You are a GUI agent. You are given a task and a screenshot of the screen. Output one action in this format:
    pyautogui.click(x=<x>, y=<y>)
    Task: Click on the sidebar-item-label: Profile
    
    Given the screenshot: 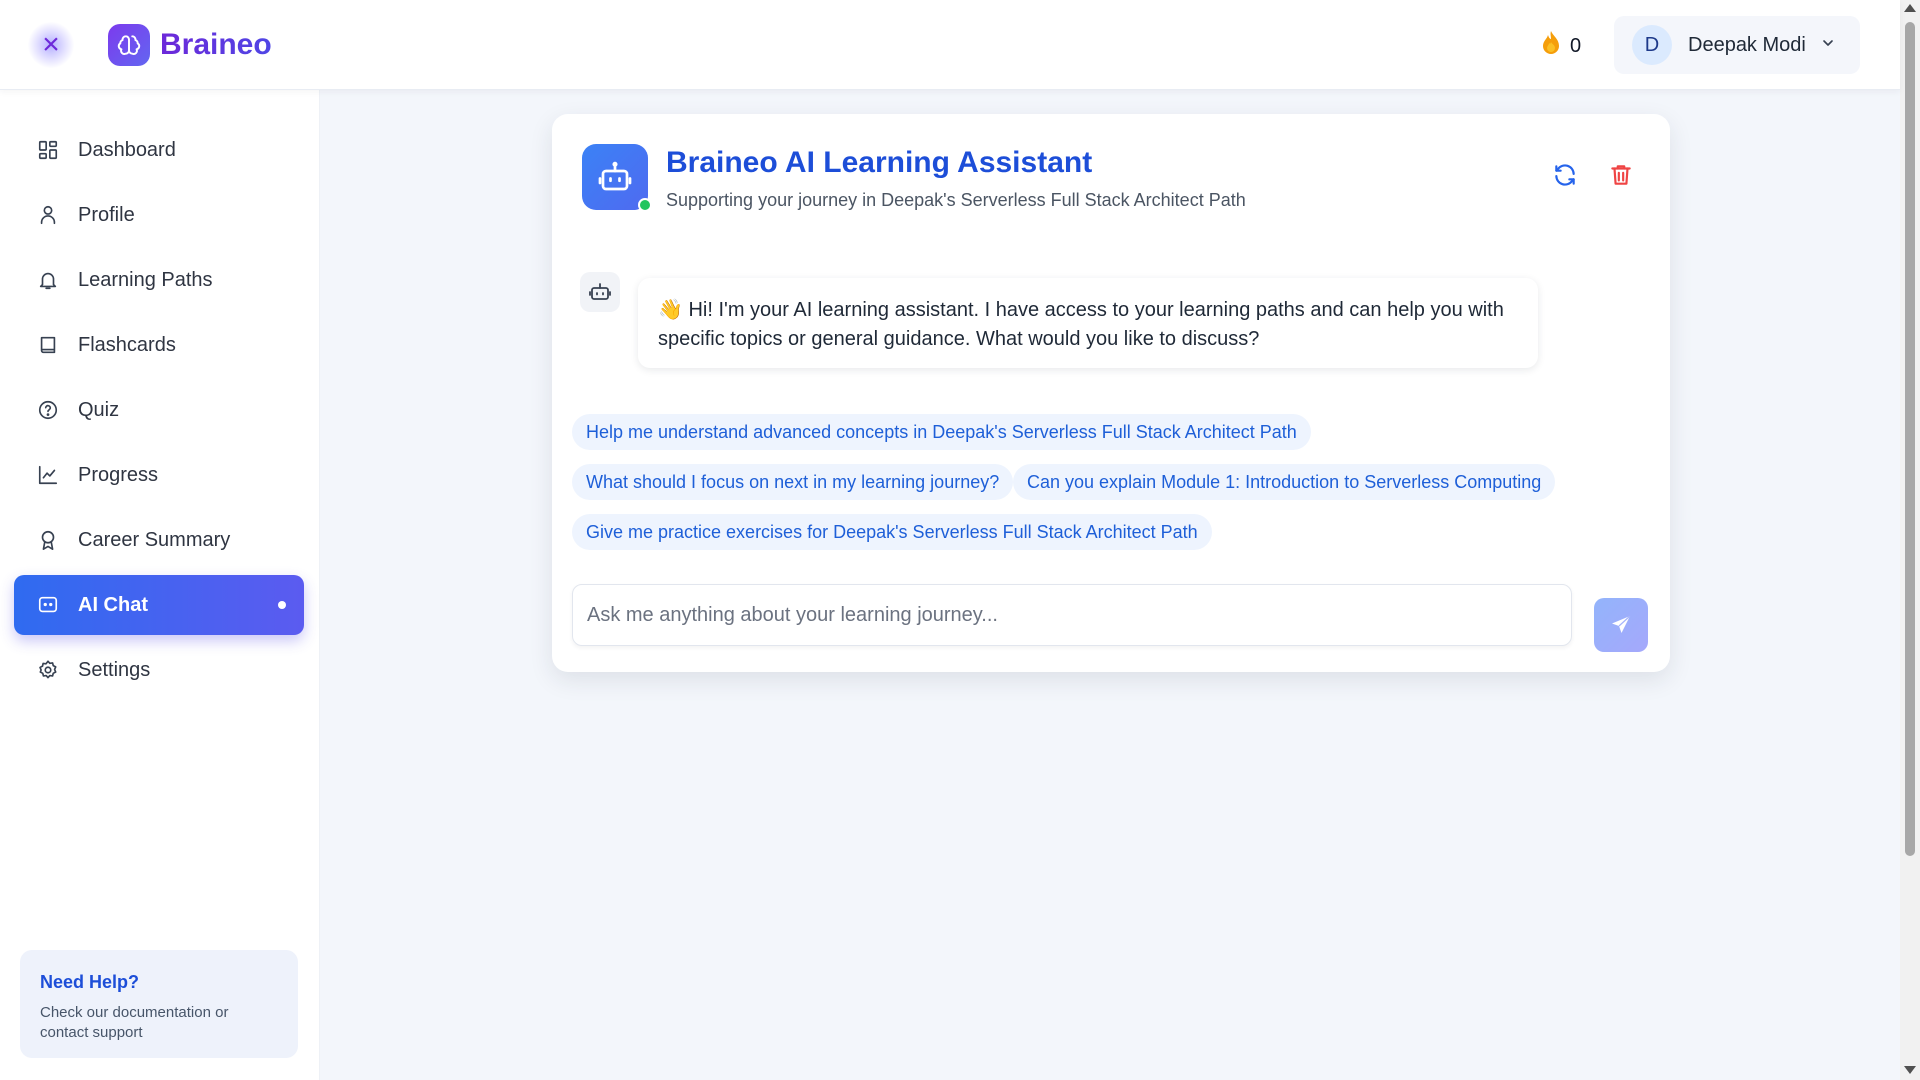 What is the action you would take?
    pyautogui.click(x=106, y=214)
    